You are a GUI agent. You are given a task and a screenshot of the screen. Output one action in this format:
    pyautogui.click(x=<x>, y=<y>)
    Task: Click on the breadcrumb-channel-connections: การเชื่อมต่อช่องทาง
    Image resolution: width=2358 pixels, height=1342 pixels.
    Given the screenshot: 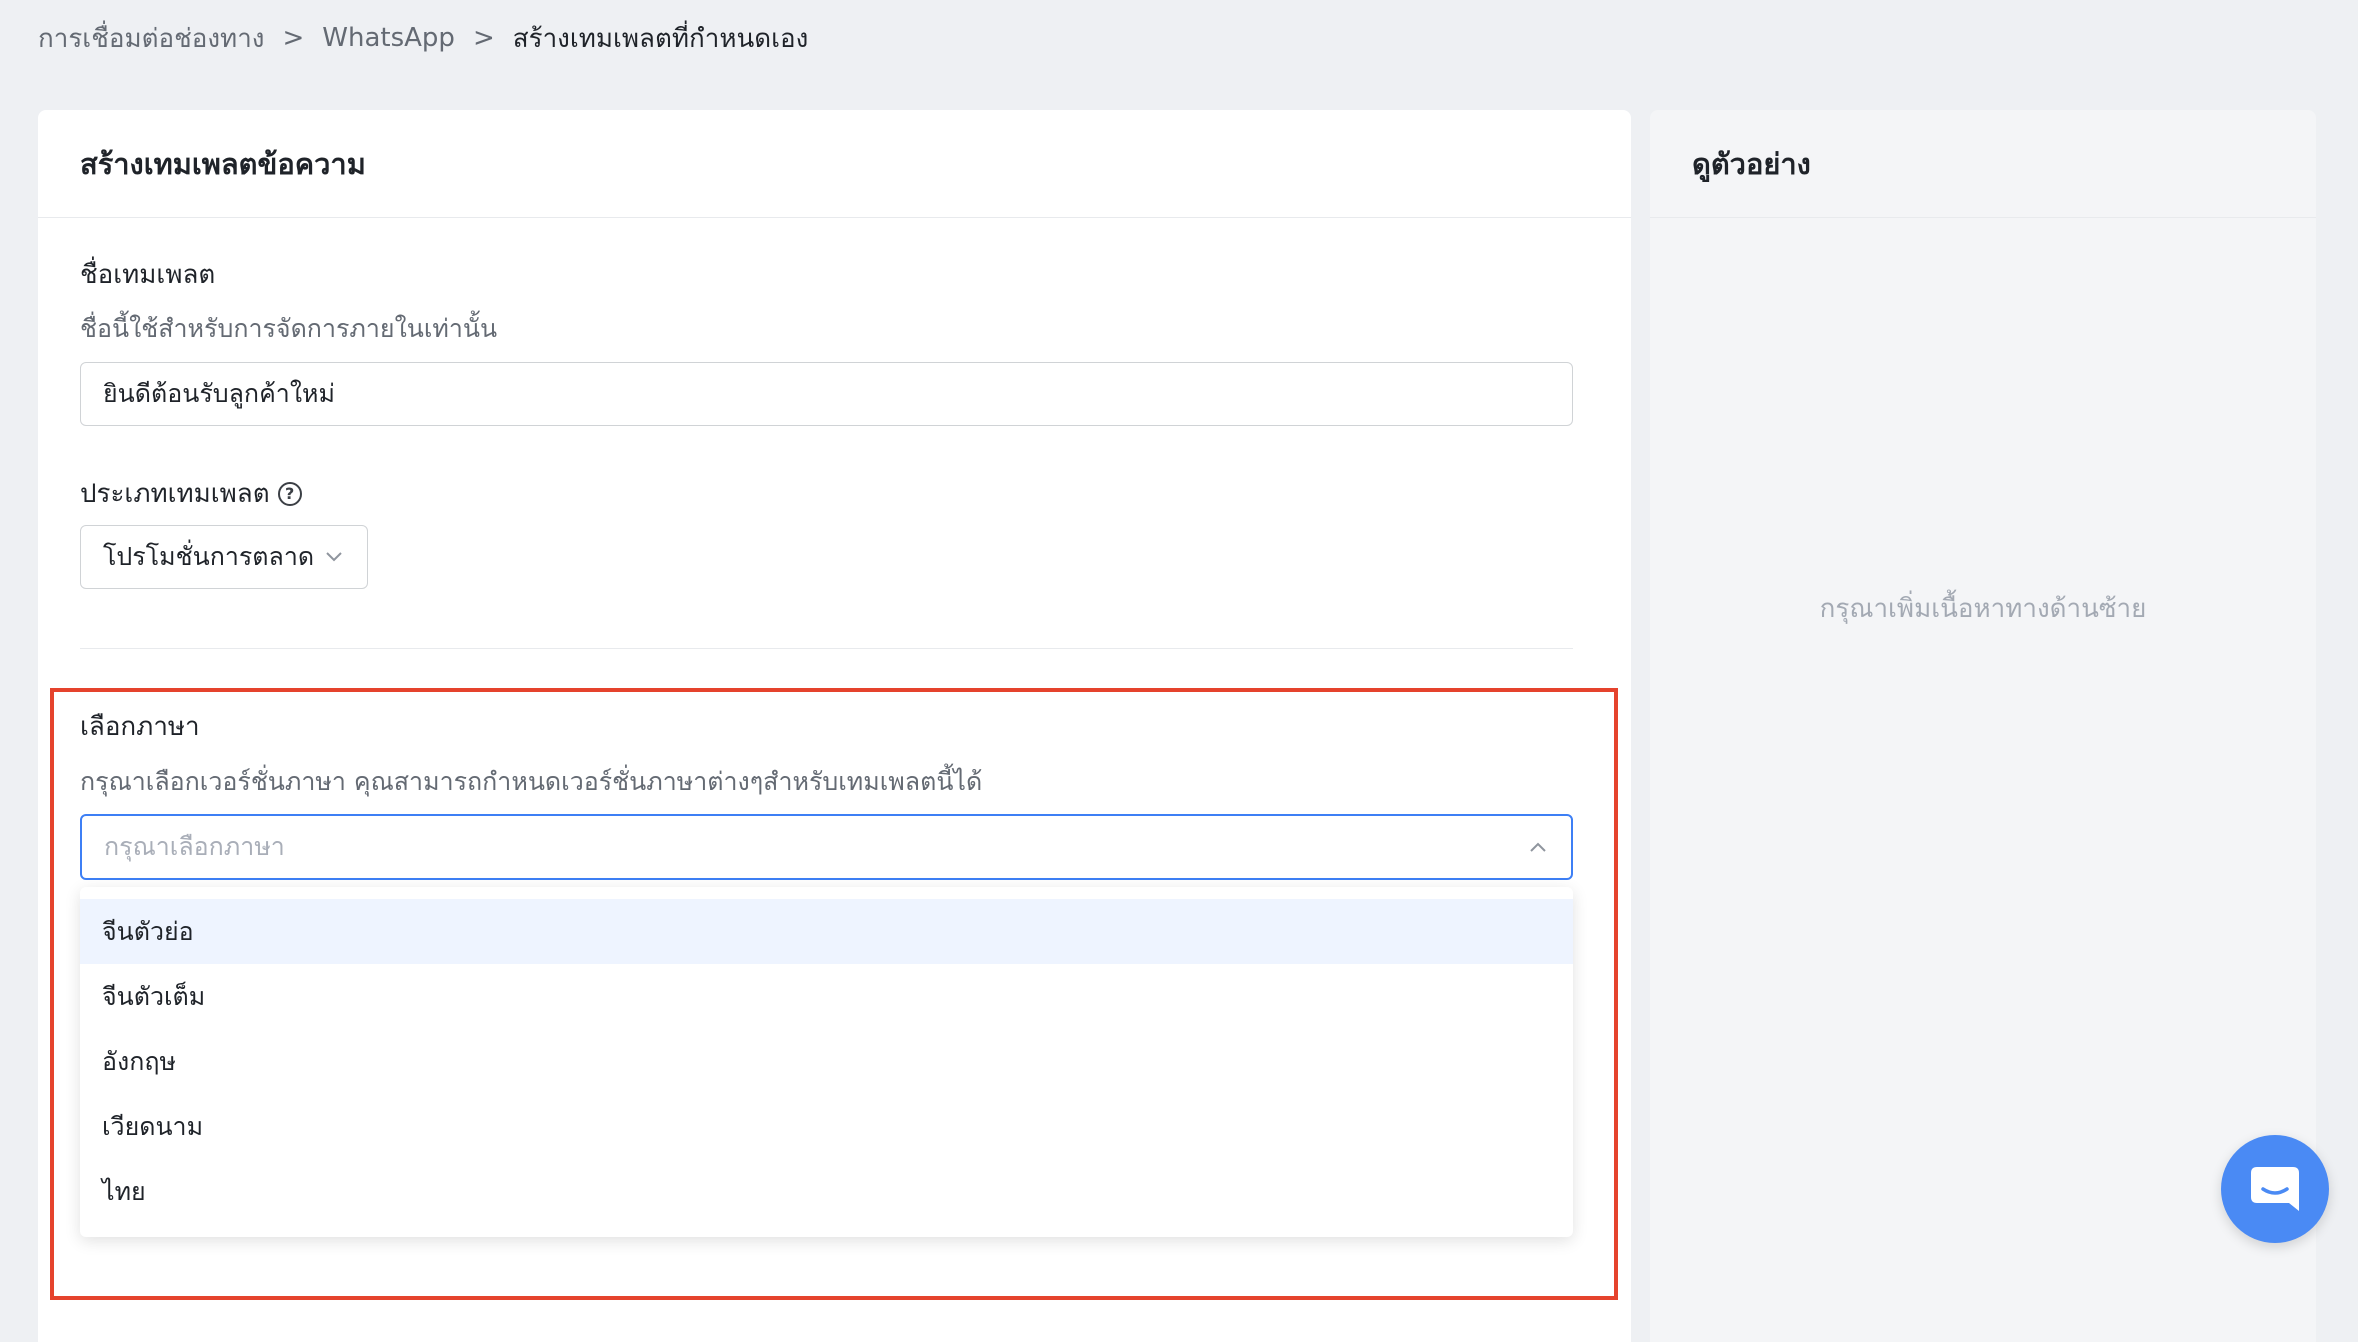 What is the action you would take?
    pyautogui.click(x=151, y=38)
    